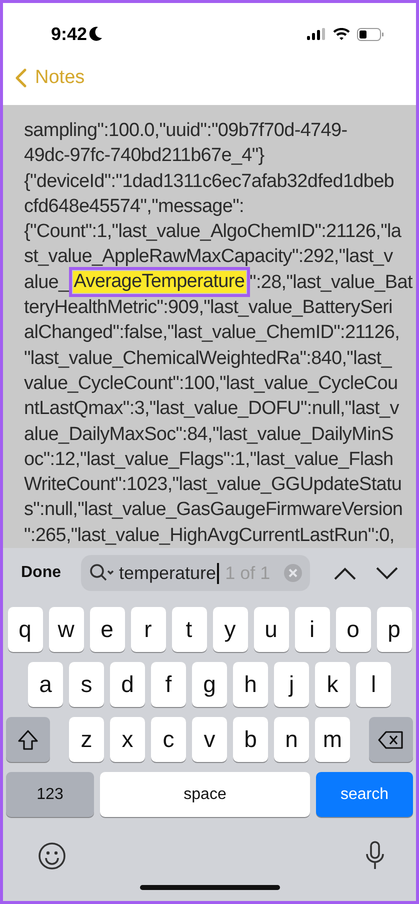 The height and width of the screenshot is (904, 419). What do you see at coordinates (159, 282) in the screenshot?
I see `search-match: AverageTemperature` at bounding box center [159, 282].